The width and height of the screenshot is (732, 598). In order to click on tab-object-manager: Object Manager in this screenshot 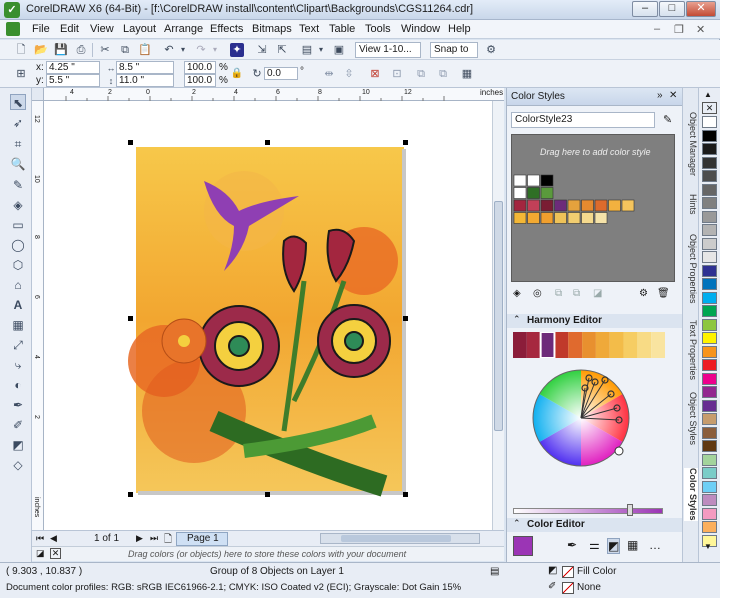, I will do `click(691, 144)`.